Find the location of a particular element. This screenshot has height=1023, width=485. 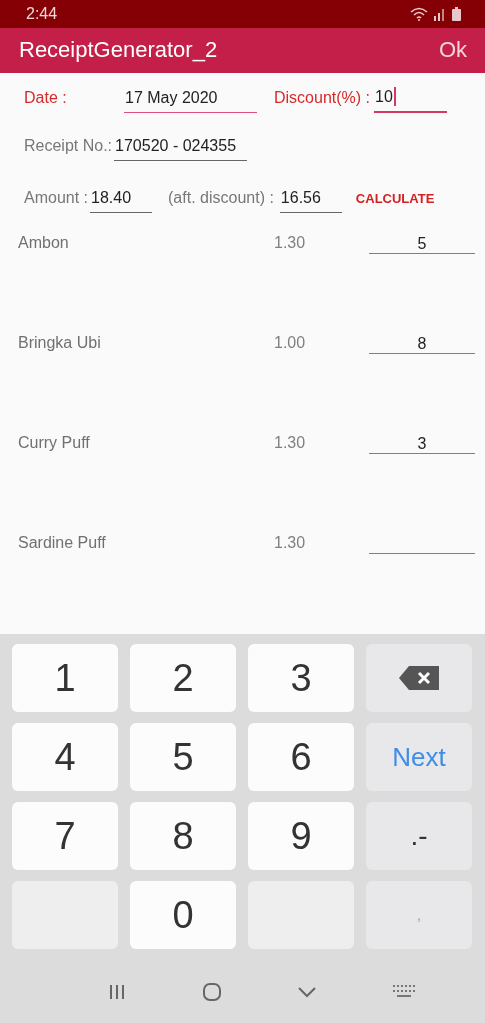

digit-key: 2 is located at coordinates (183, 678).